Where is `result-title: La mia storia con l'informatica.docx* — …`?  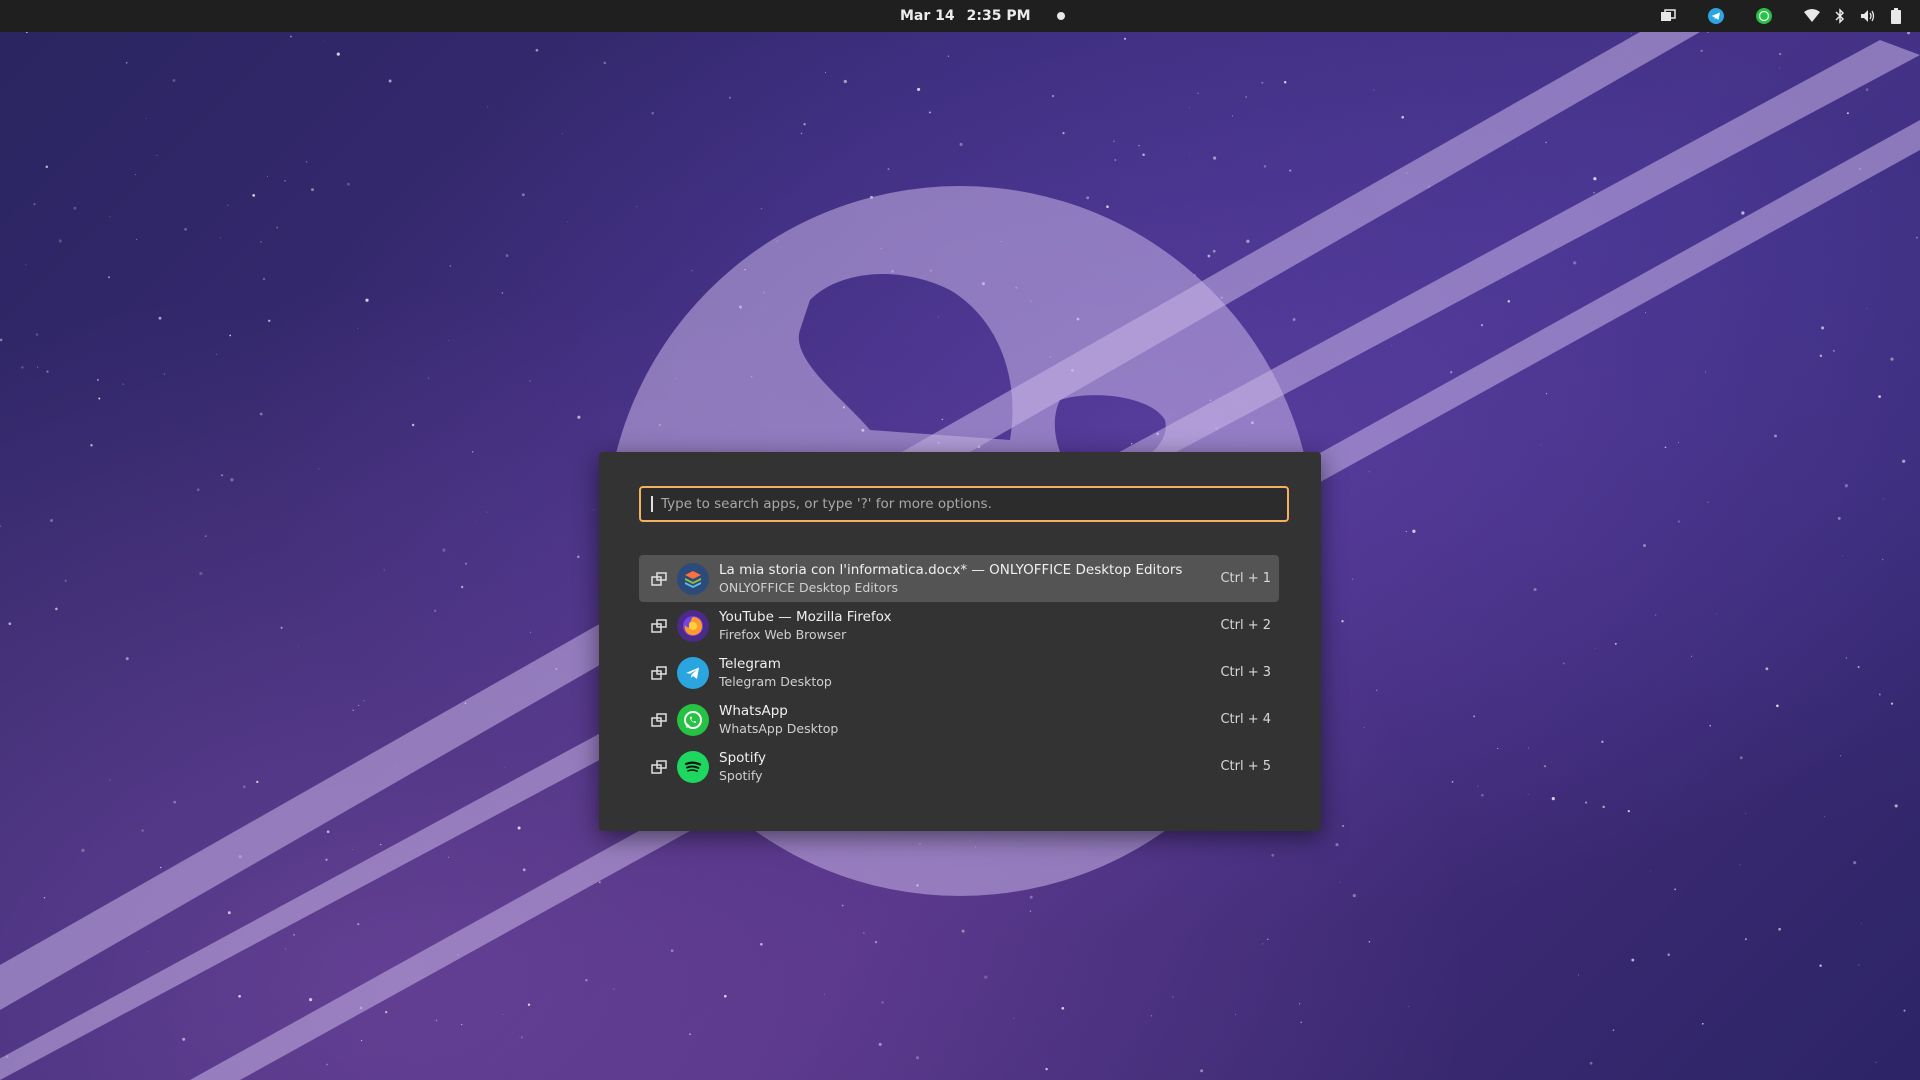
result-title: La mia storia con l'informatica.docx* — … is located at coordinates (951, 569).